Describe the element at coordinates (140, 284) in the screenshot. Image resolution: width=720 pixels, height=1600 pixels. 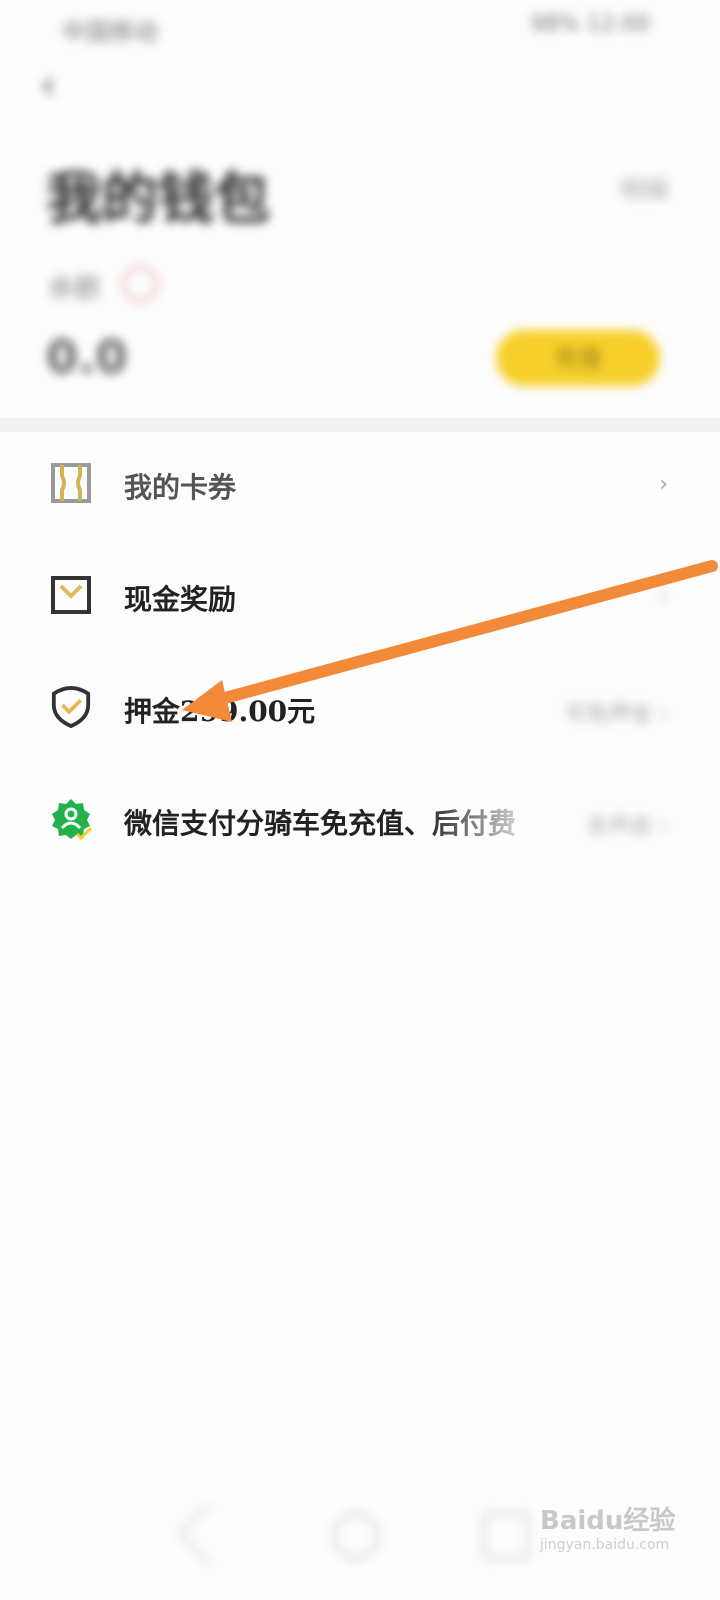
I see `info-icon` at that location.